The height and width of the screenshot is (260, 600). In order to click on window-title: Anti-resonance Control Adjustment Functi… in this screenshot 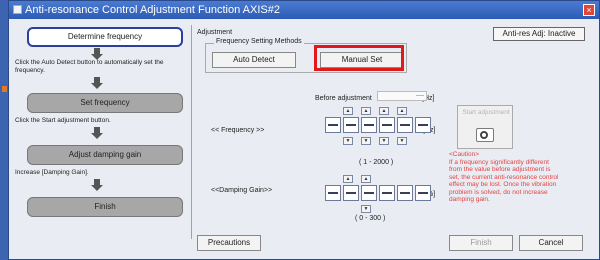, I will do `click(152, 10)`.